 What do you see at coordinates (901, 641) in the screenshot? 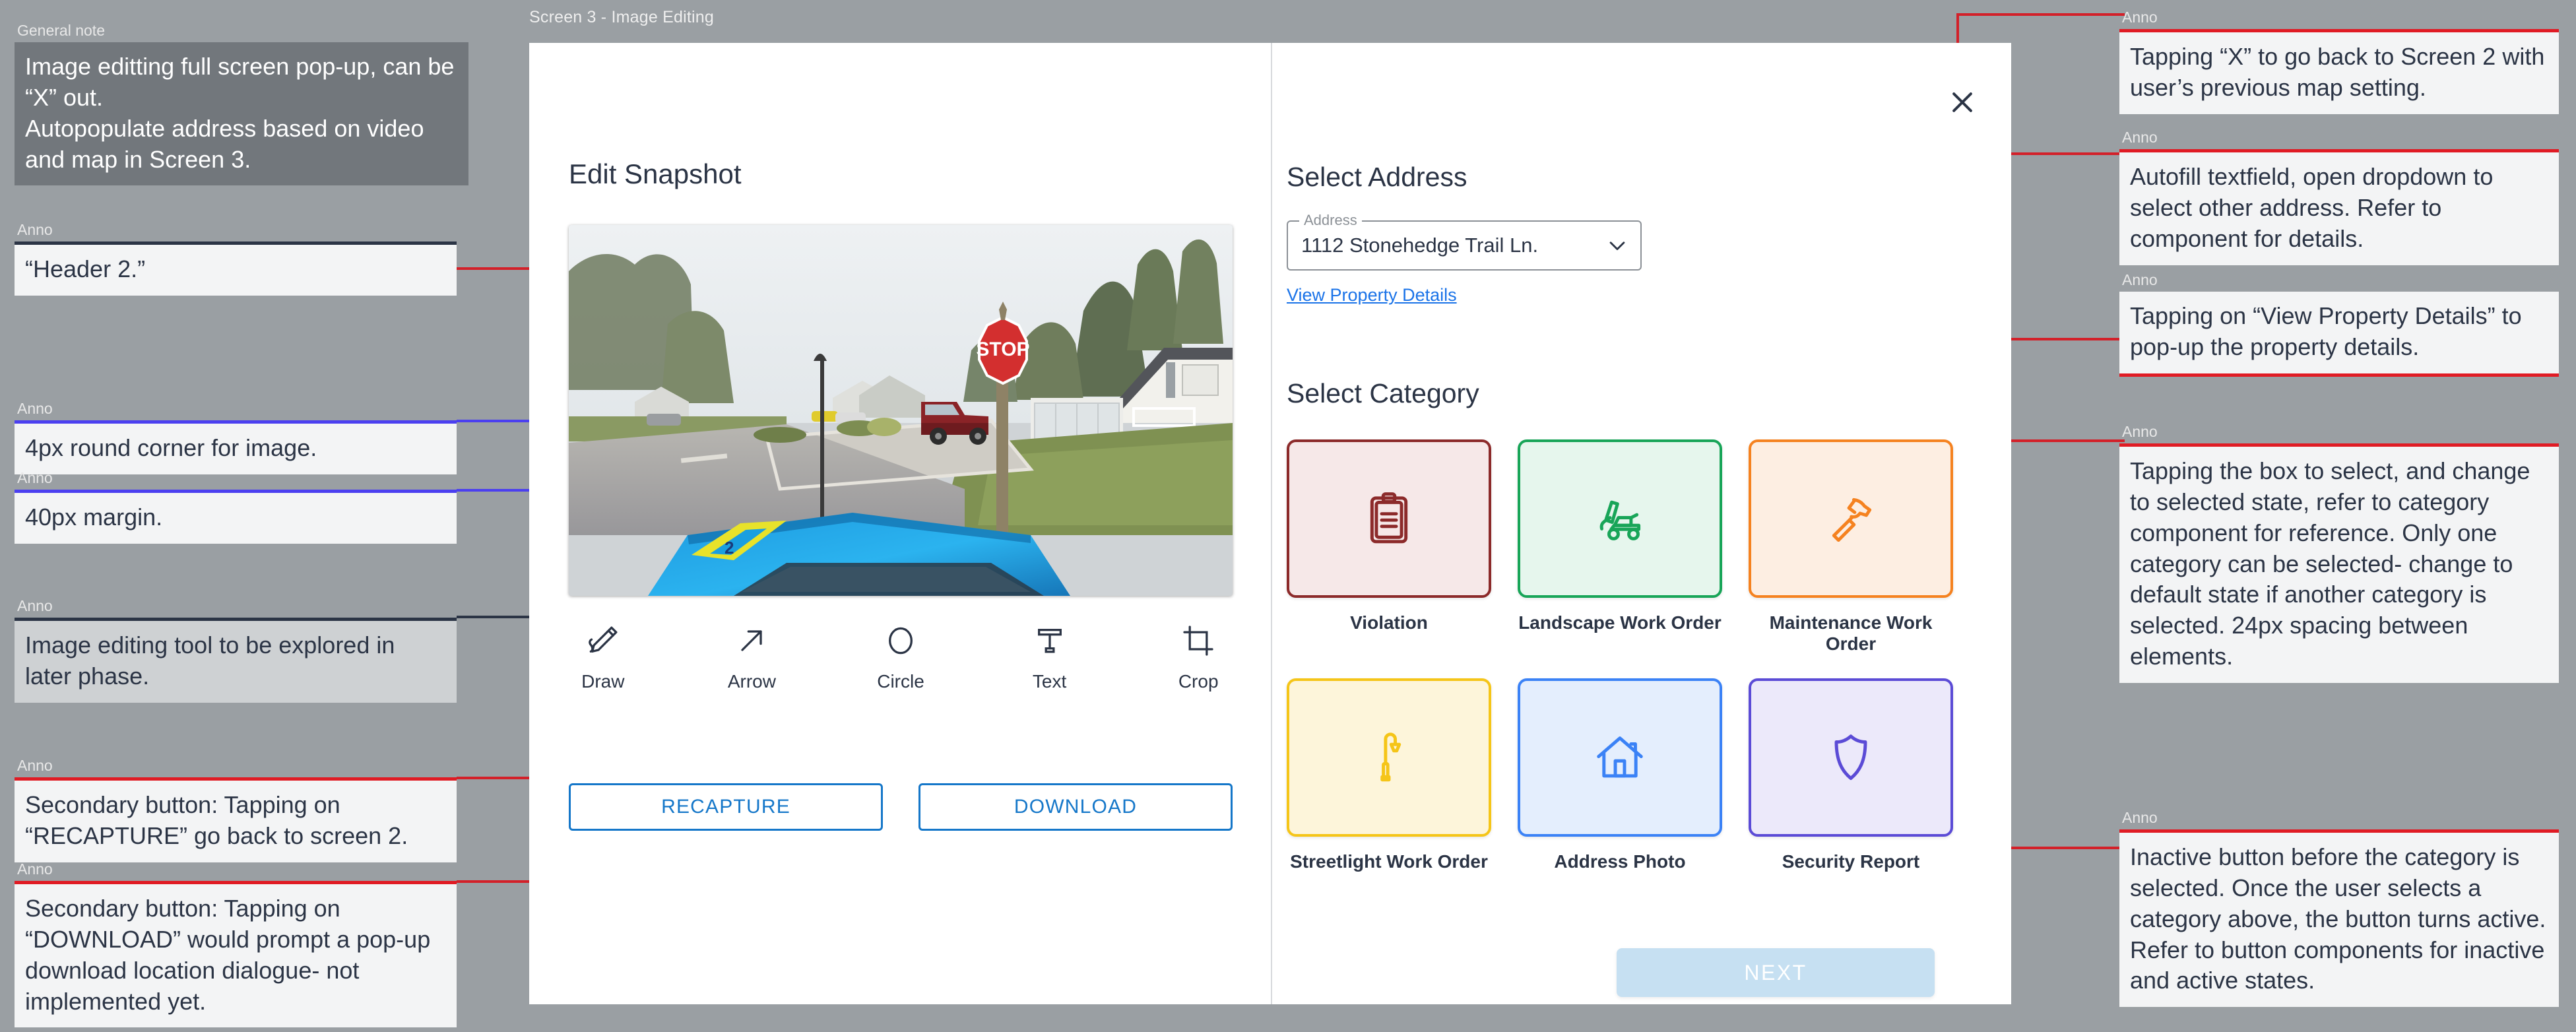
I see `circle-outline-icon` at bounding box center [901, 641].